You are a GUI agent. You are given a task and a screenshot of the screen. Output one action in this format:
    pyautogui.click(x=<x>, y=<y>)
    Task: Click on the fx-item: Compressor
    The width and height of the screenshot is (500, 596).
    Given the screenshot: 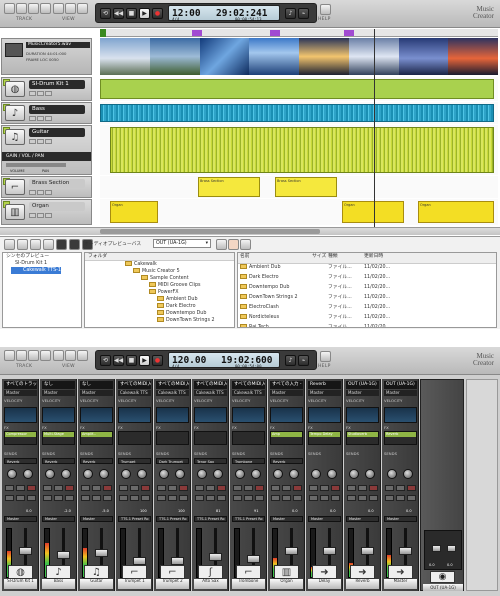 What is the action you would take?
    pyautogui.click(x=20, y=434)
    